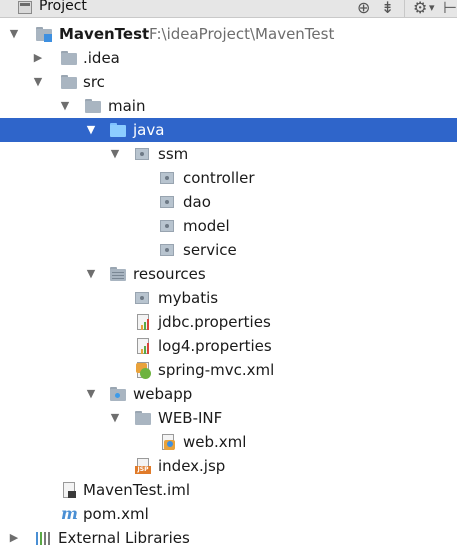 This screenshot has width=457, height=551. I want to click on project-name: MavenTest, so click(104, 34).